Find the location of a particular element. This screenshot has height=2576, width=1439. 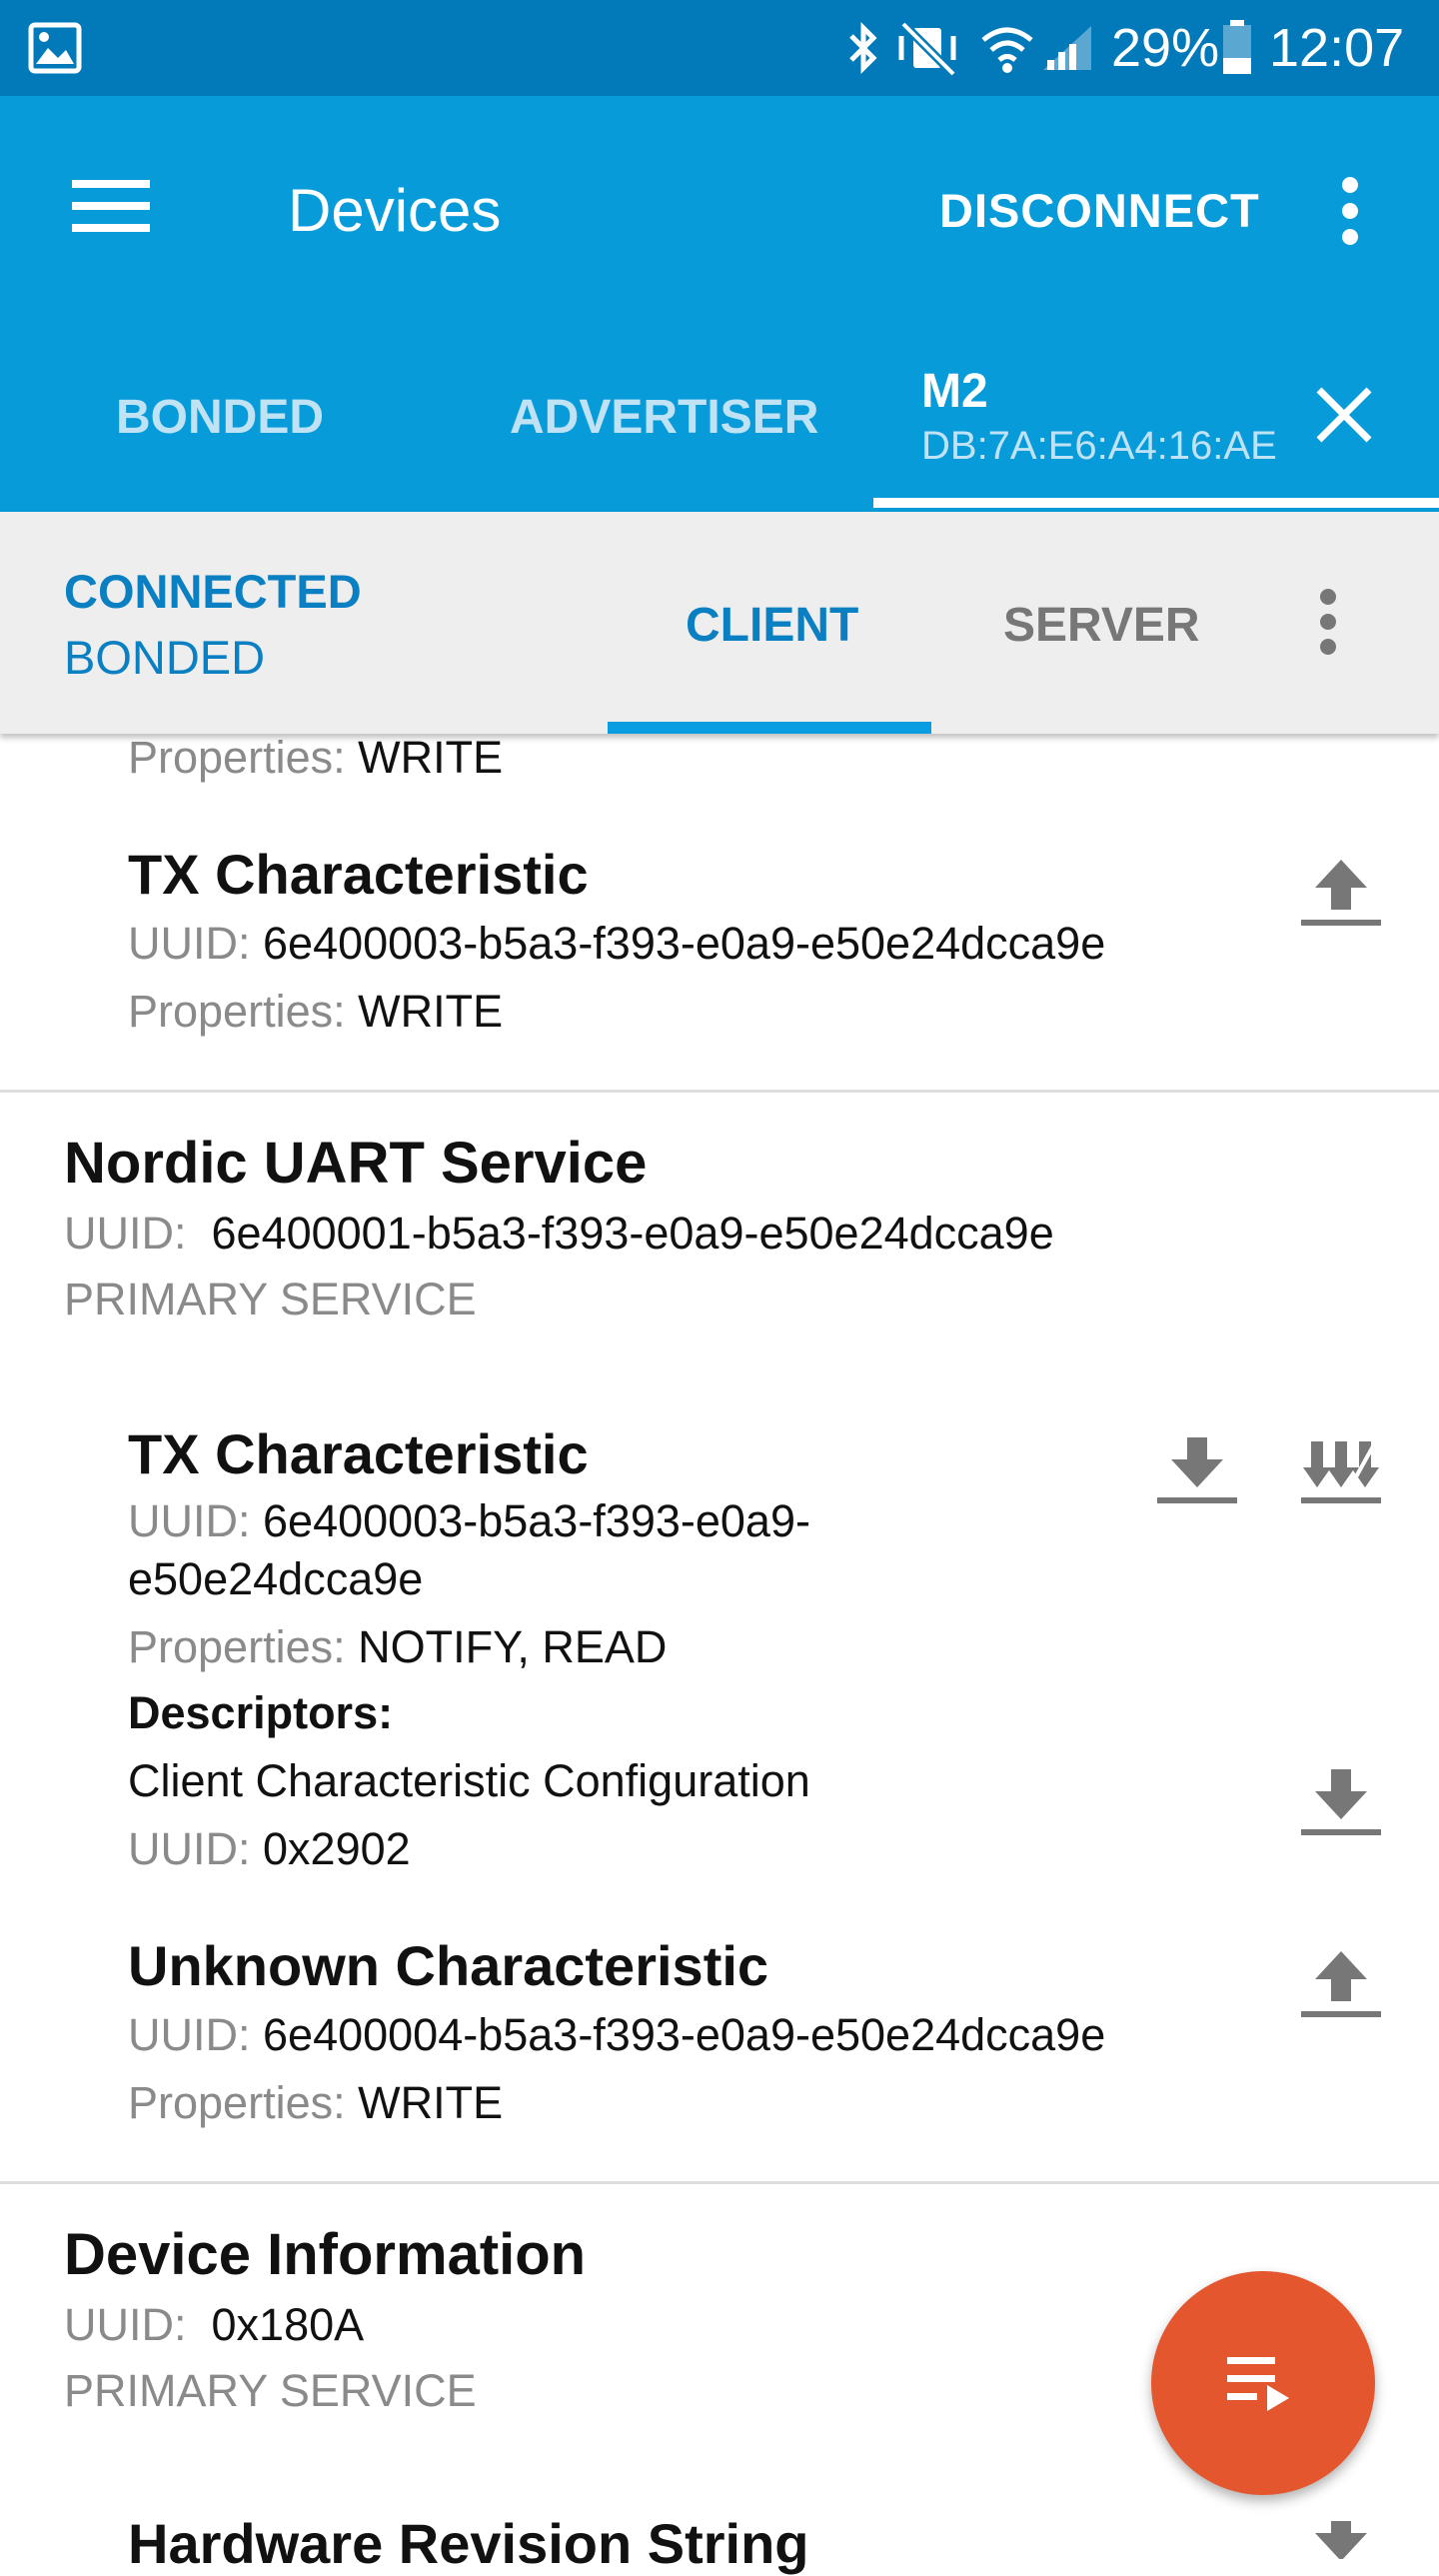

vibrate-mute-icon is located at coordinates (927, 48).